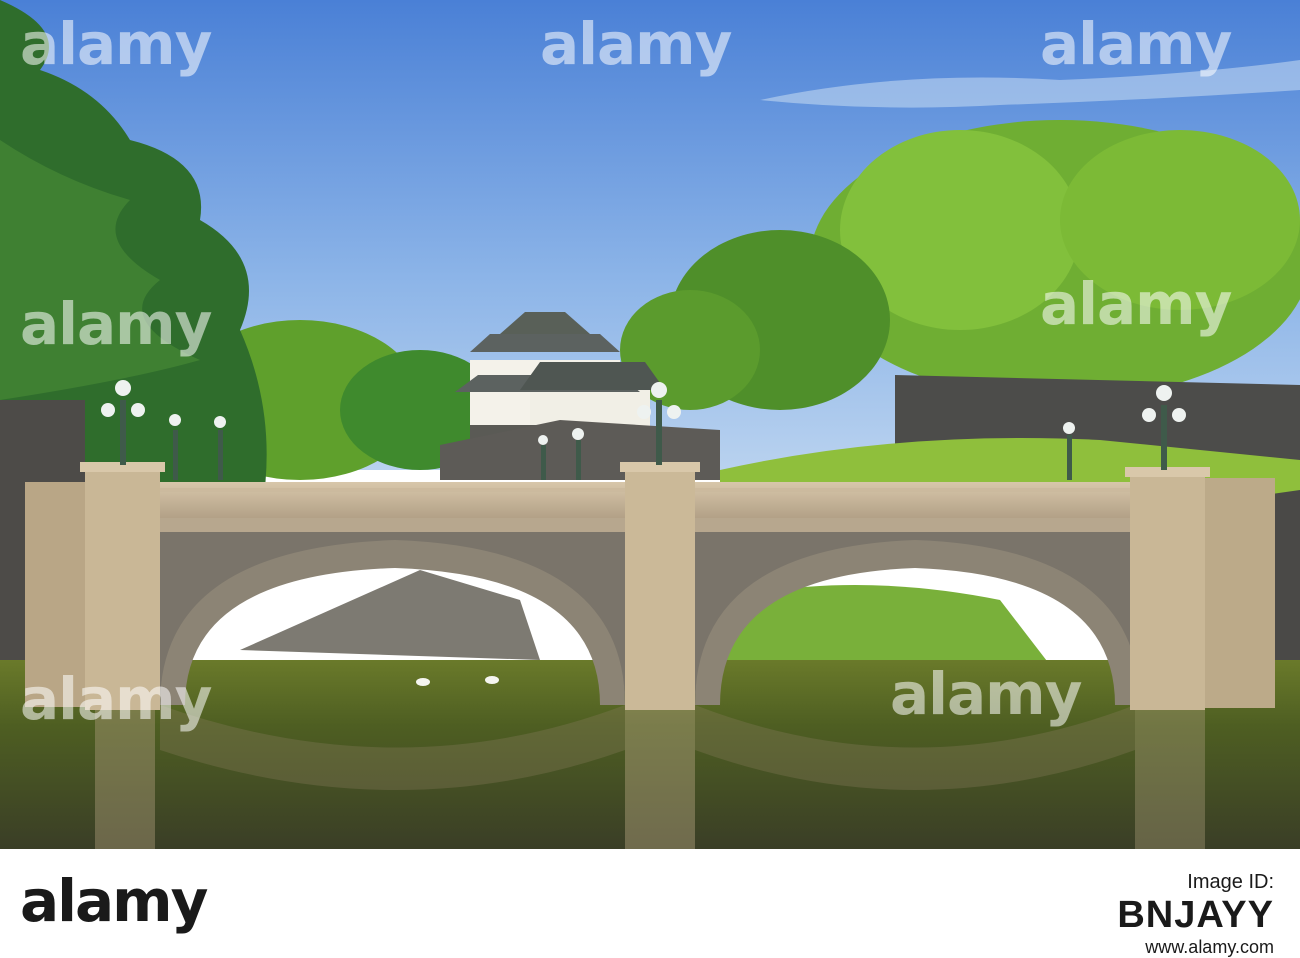 This screenshot has width=1300, height=958. I want to click on site-url: www.alamy.com, so click(1195, 947).